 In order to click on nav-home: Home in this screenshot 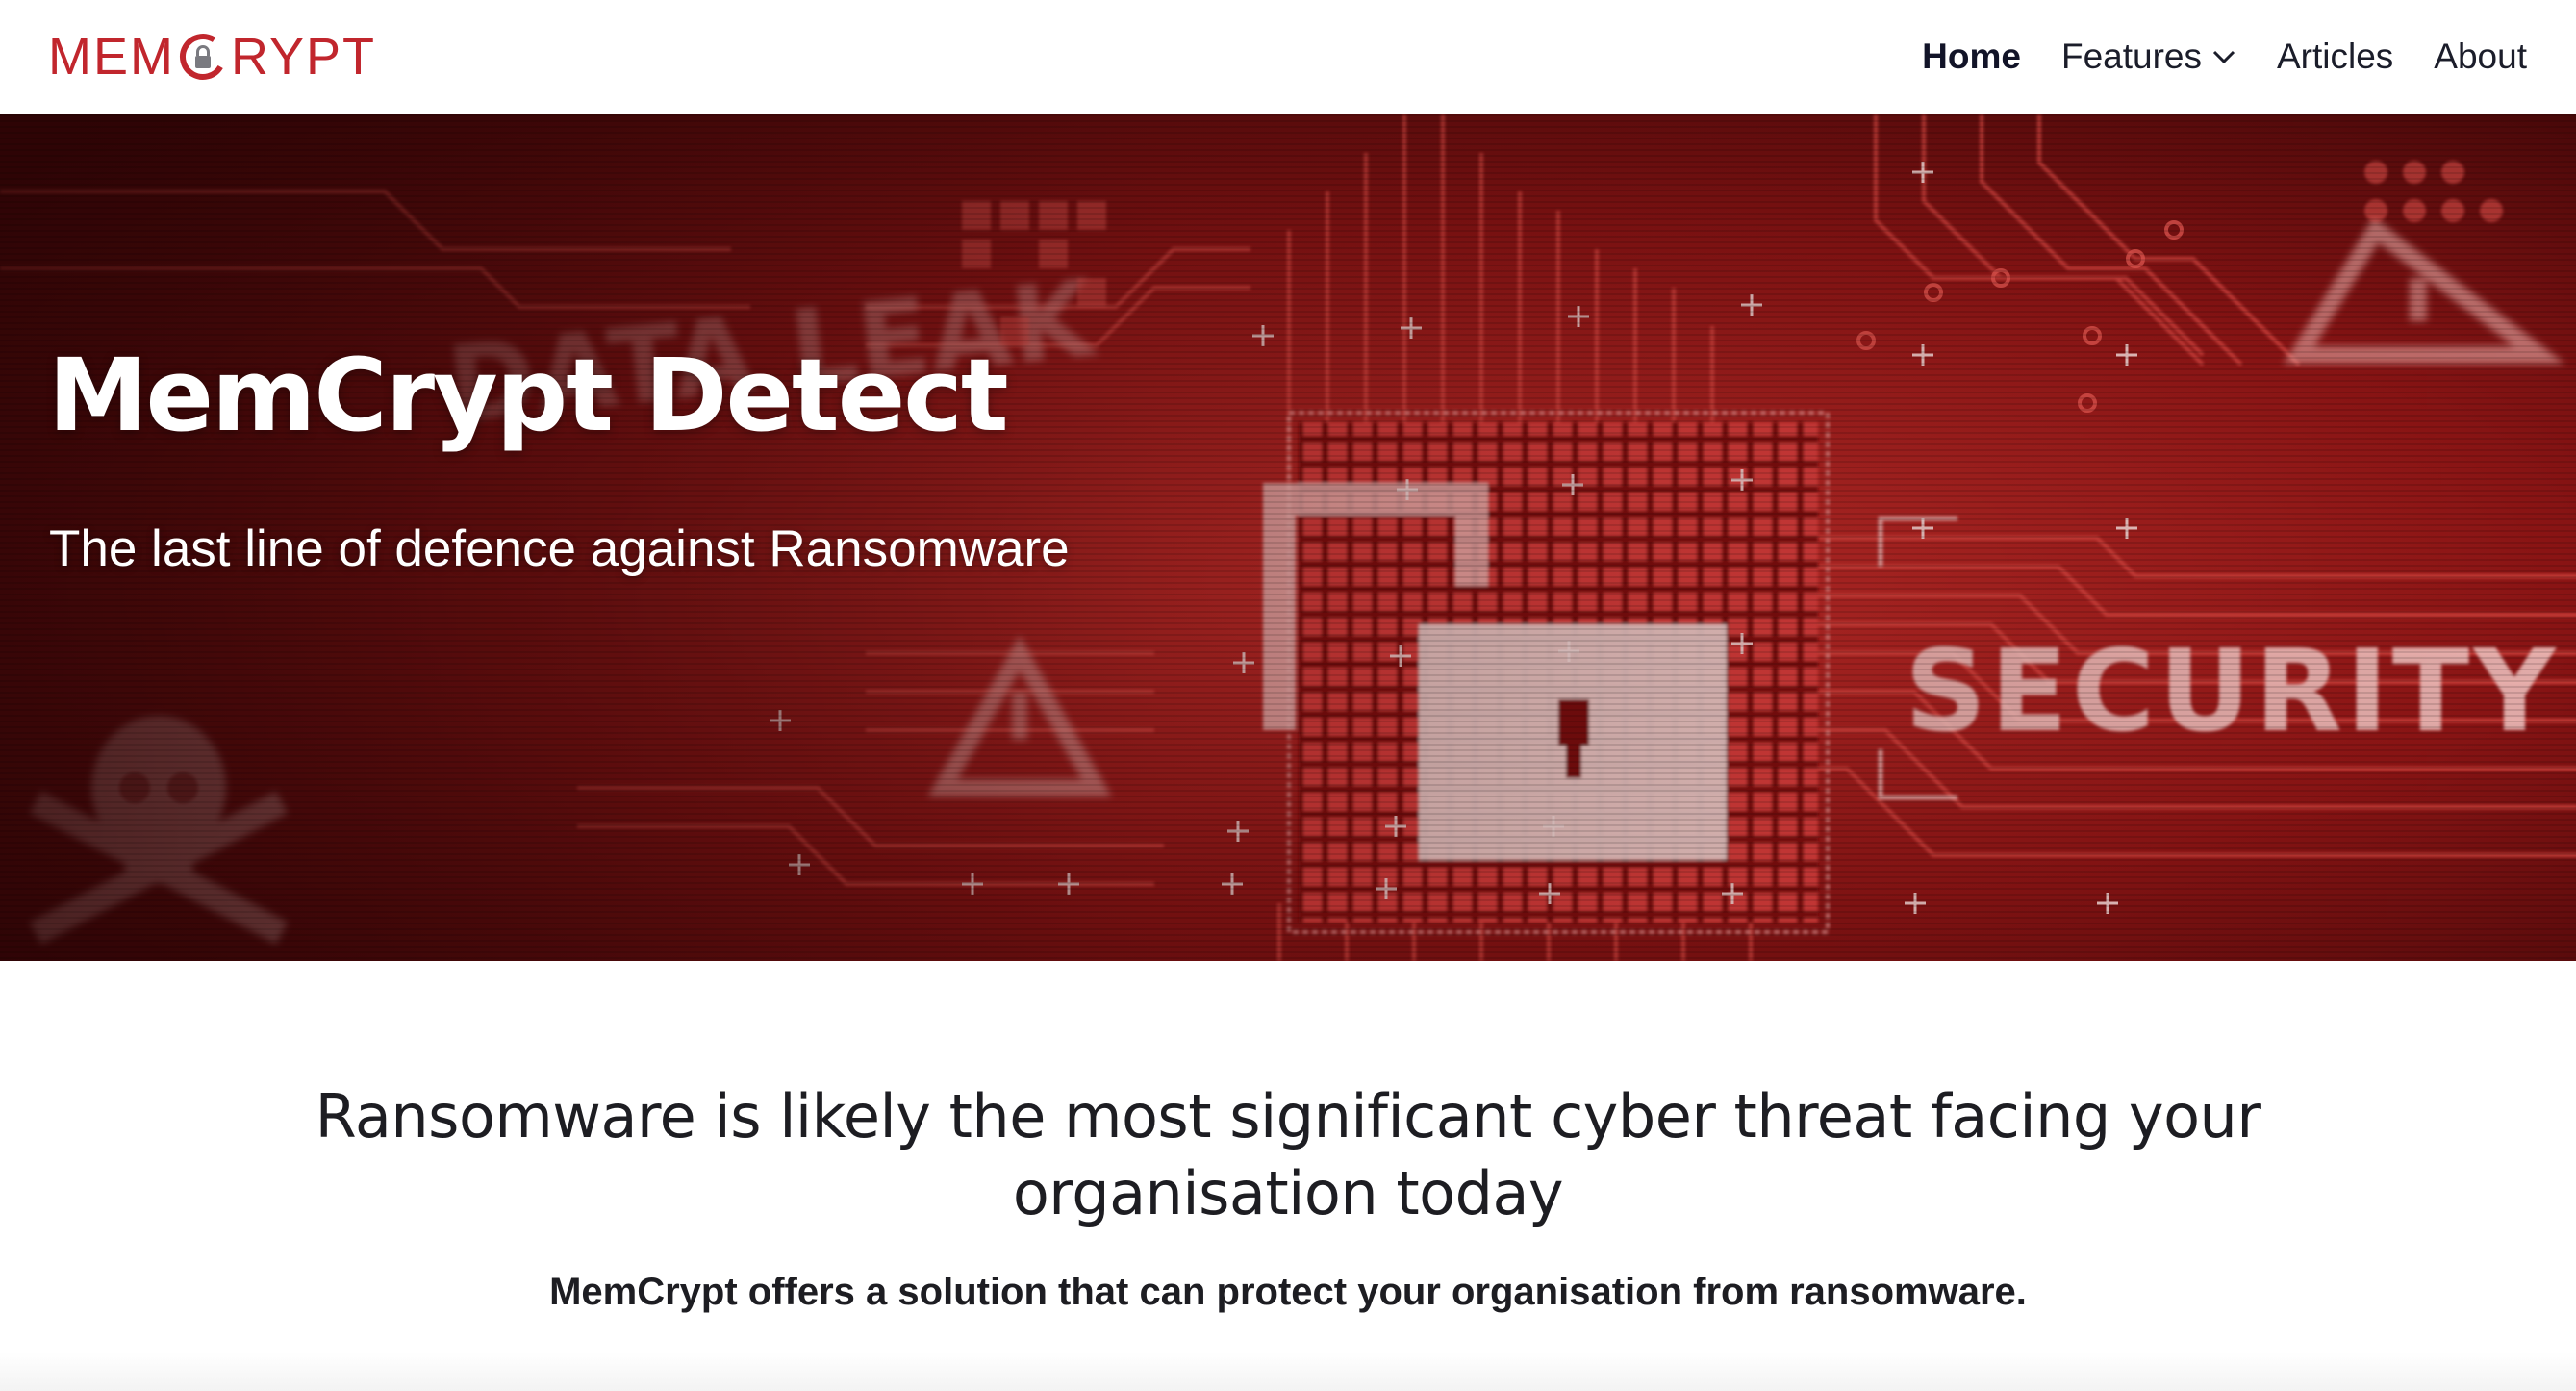, I will do `click(1972, 57)`.